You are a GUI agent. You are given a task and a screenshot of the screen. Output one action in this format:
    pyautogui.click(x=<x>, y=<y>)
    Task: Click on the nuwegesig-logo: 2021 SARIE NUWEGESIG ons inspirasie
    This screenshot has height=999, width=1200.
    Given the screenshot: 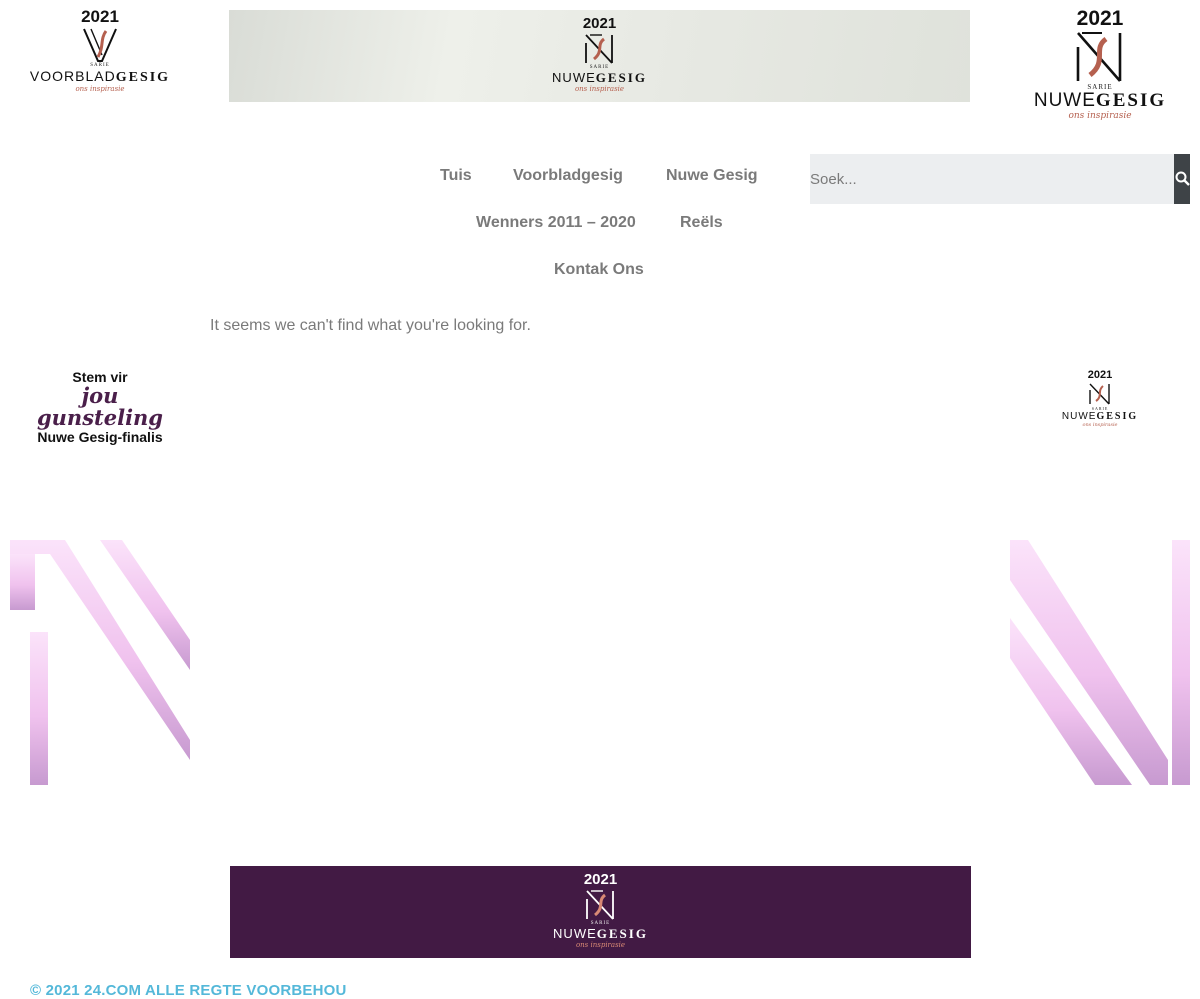 What is the action you would take?
    pyautogui.click(x=1100, y=64)
    